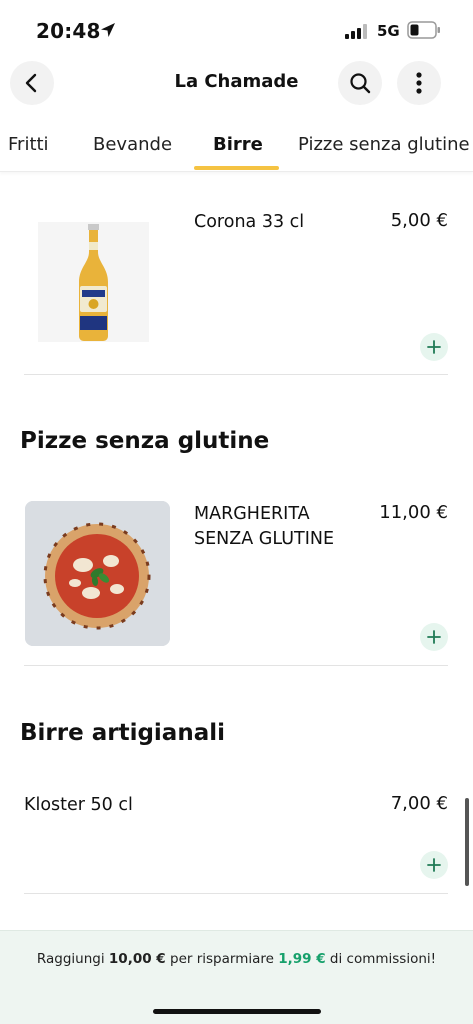 The image size is (473, 1024). I want to click on network-label: 5G, so click(388, 31).